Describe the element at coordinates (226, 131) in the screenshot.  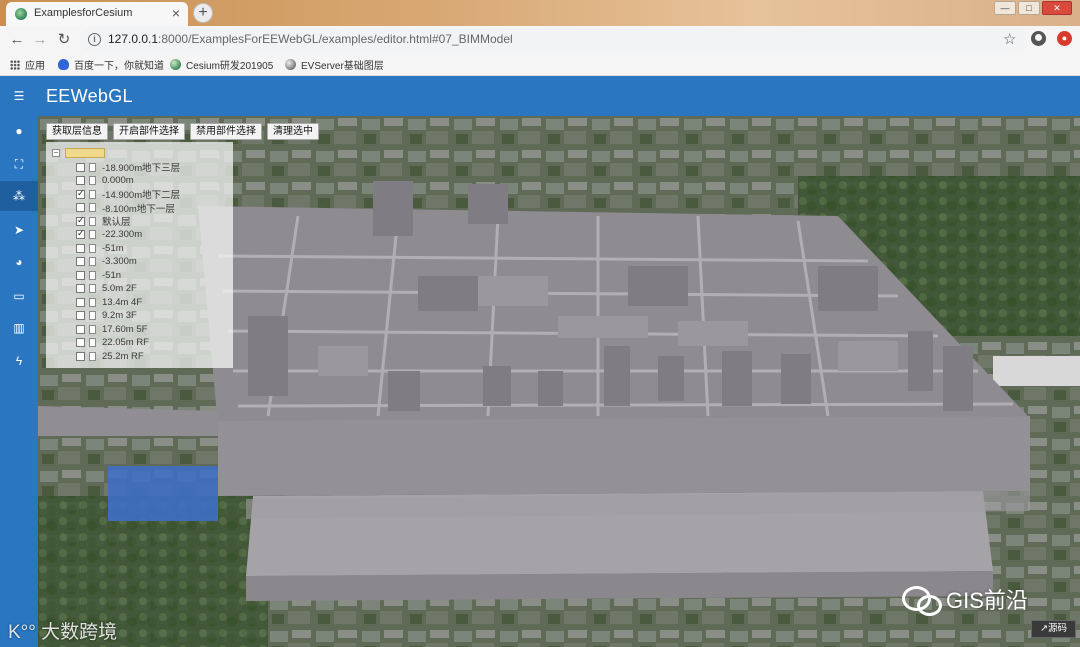
I see `disable-part-select-button: 禁用部件选择` at that location.